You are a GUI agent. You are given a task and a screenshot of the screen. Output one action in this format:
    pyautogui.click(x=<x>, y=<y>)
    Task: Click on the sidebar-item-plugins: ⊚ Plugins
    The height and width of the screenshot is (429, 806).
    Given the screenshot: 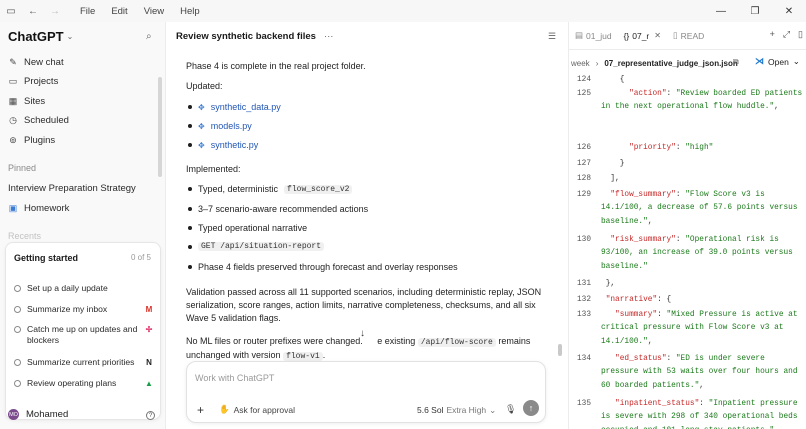 What is the action you would take?
    pyautogui.click(x=31, y=140)
    